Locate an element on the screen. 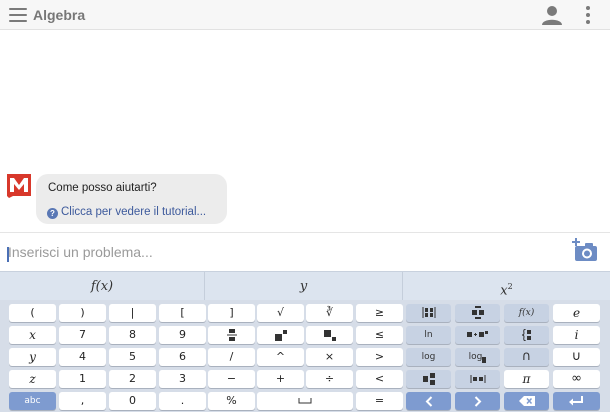 Image resolution: width=610 pixels, height=412 pixels. key-space is located at coordinates (305, 401).